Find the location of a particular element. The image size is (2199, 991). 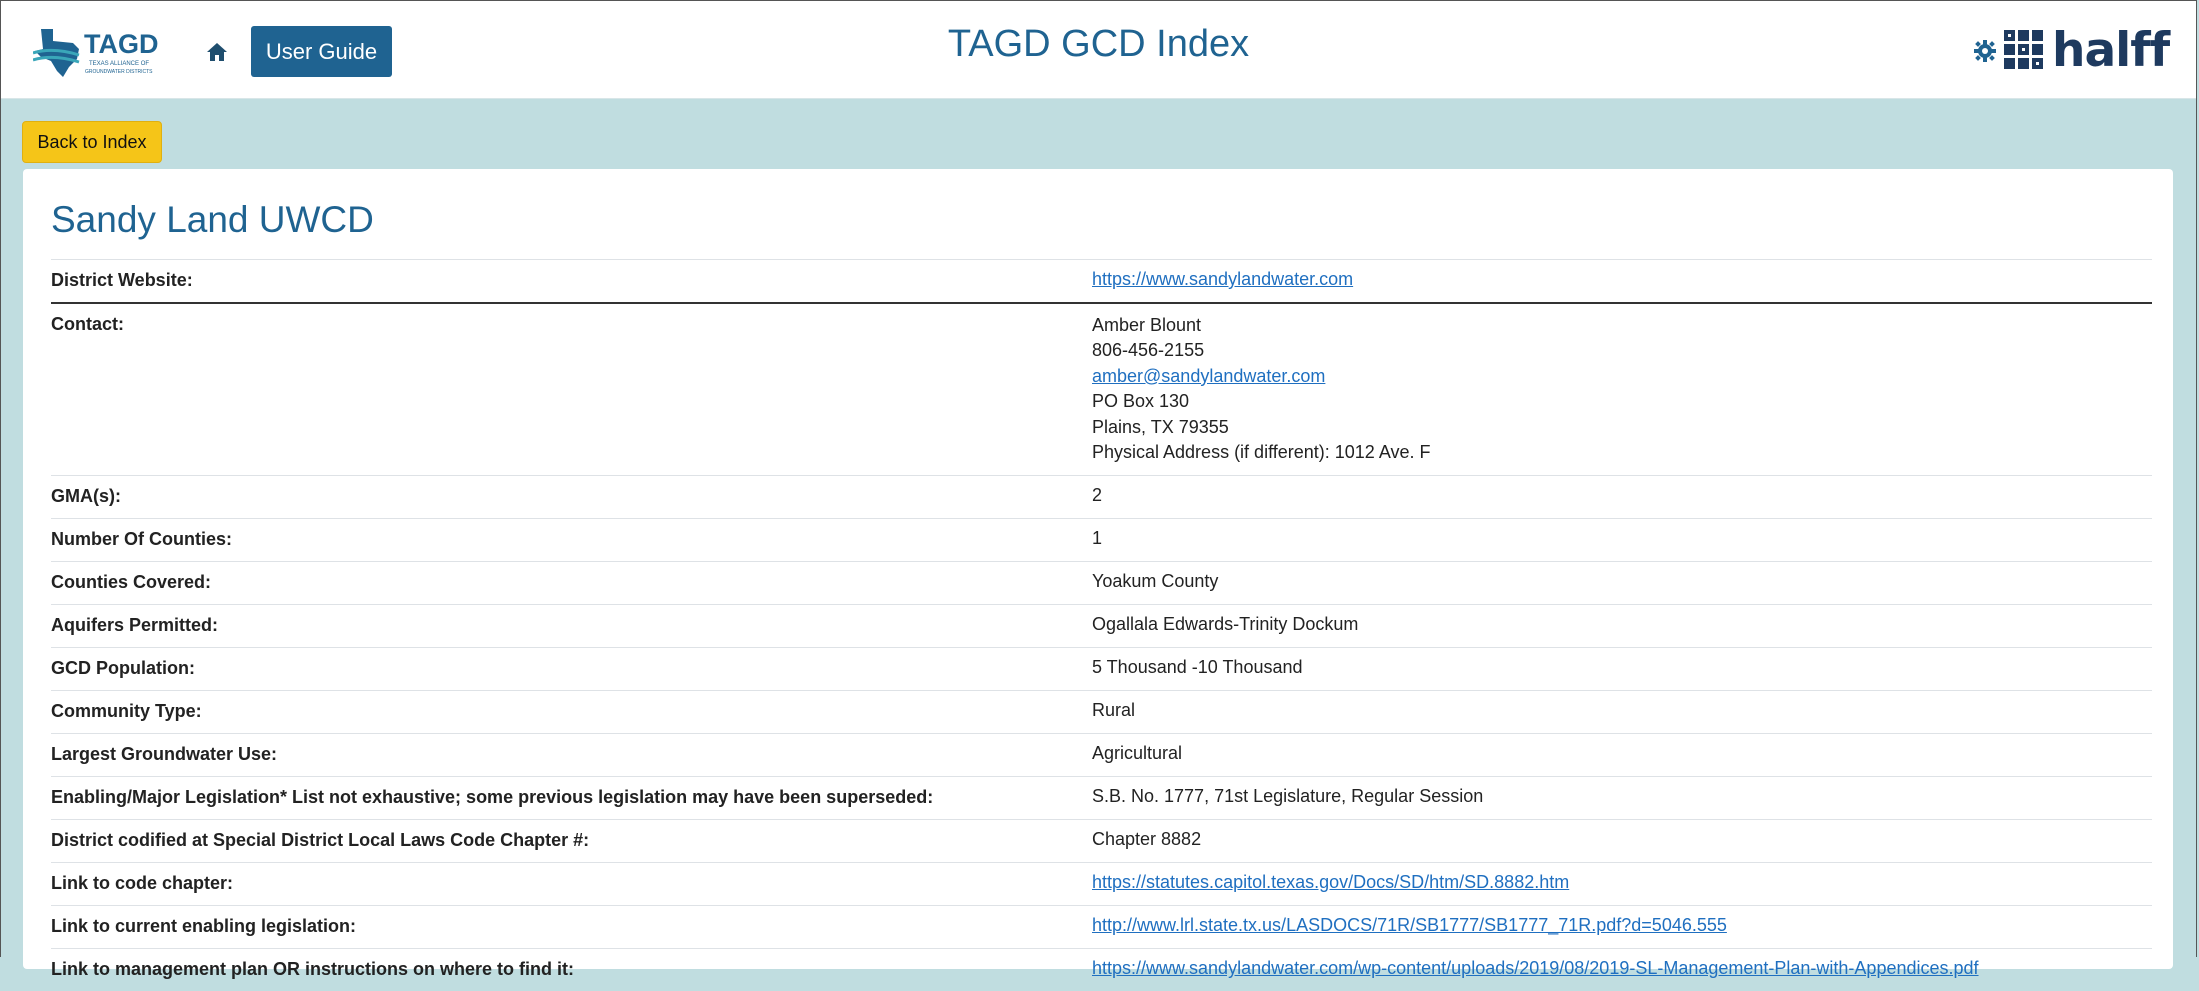

detail-value: 1 is located at coordinates (1622, 540).